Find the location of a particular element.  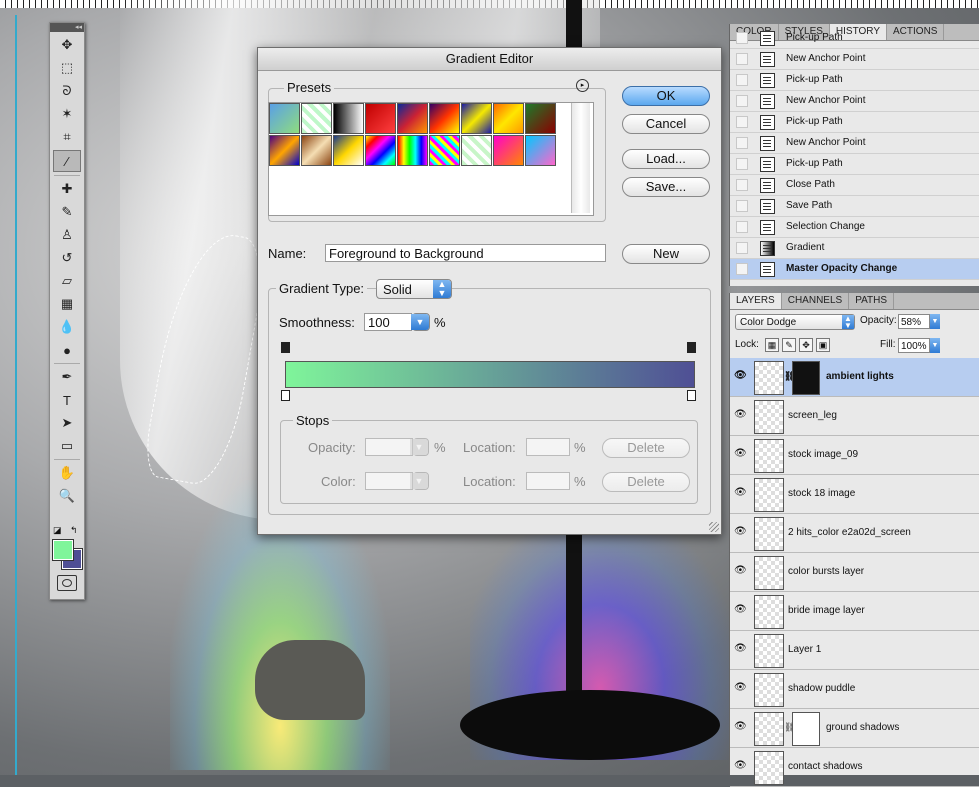

type-tool: T is located at coordinates (67, 400).